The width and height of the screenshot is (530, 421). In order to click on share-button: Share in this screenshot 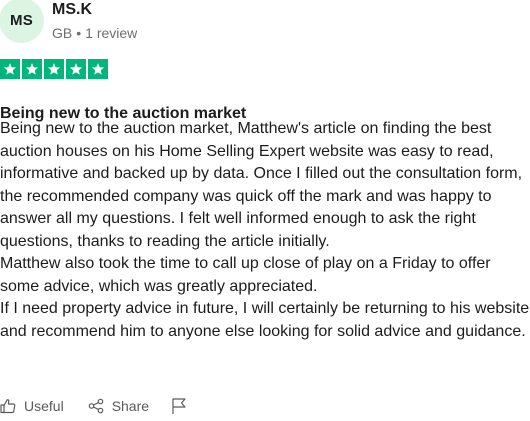, I will do `click(118, 406)`.